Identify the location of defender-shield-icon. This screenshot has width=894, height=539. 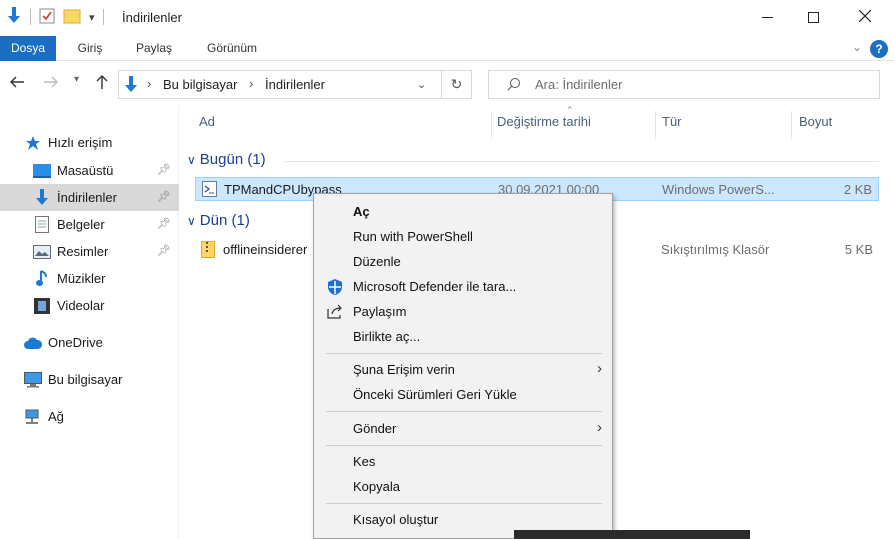
(335, 287).